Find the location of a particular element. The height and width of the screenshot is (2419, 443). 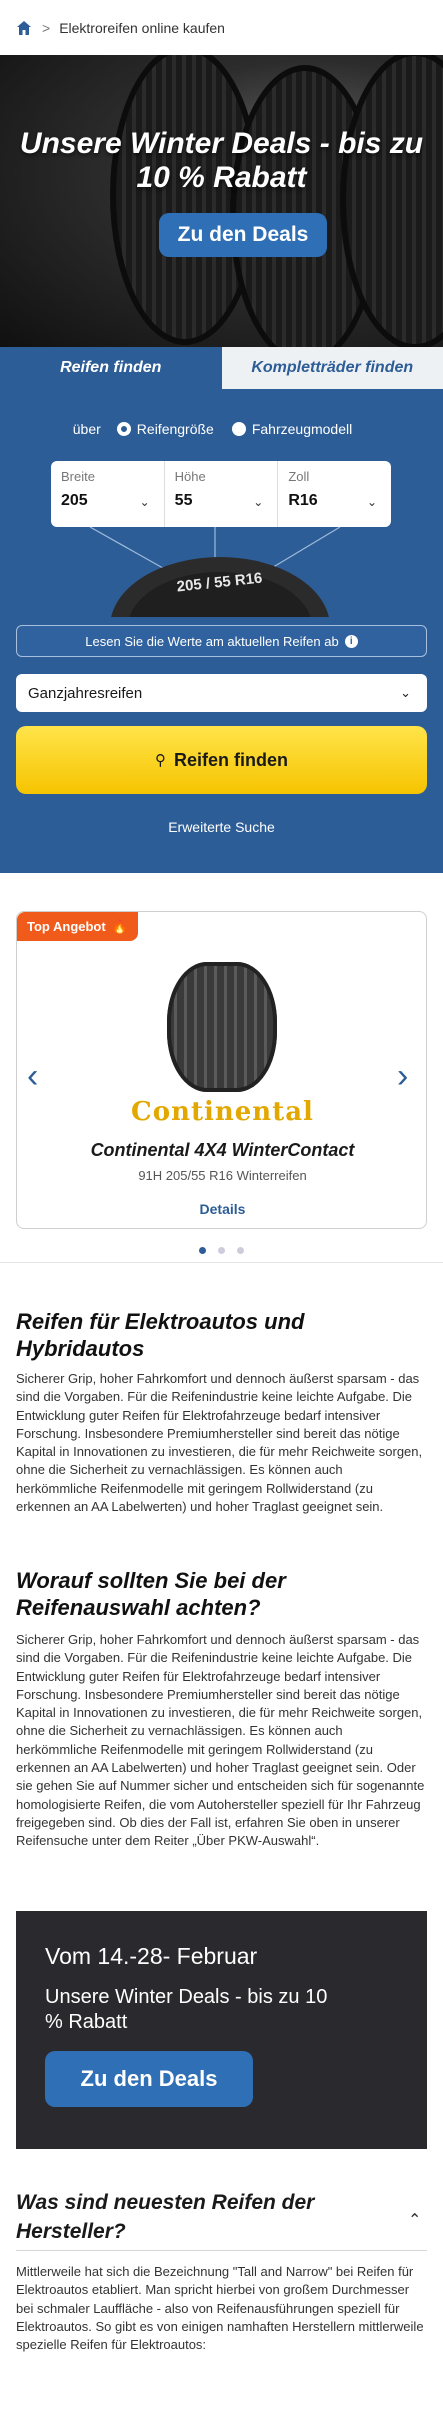

tab-reifen-finden: Reifen finden is located at coordinates (111, 368).